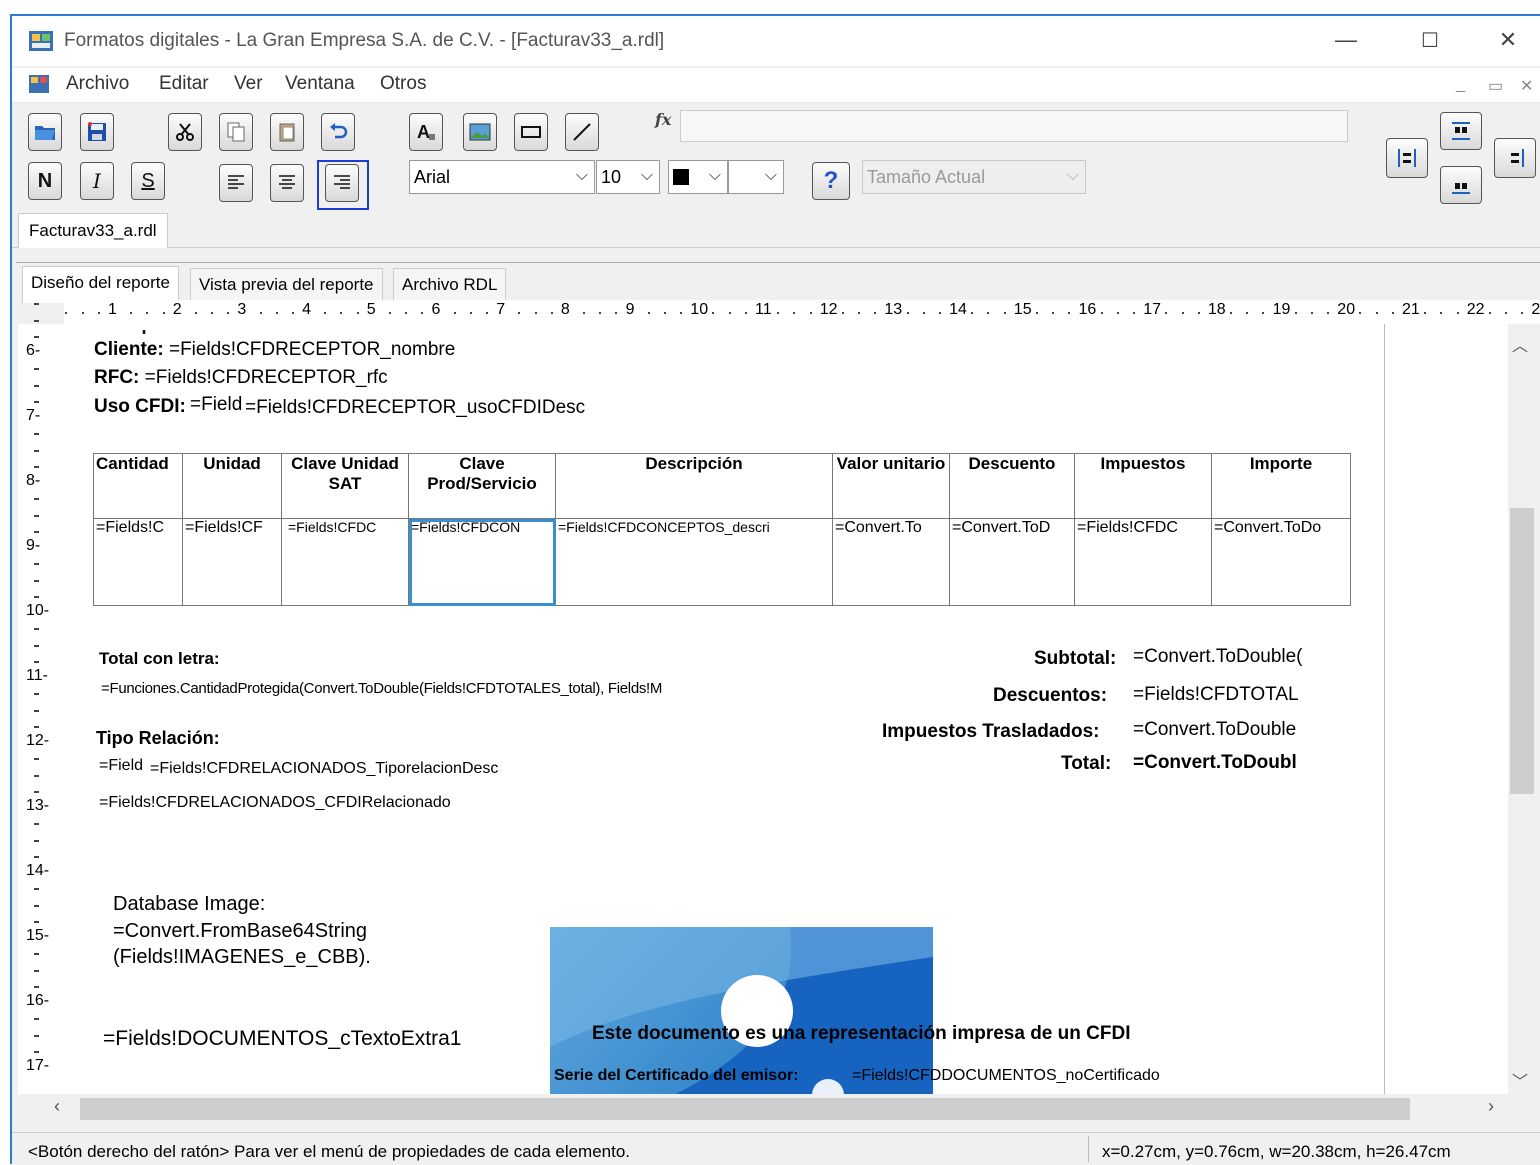 The height and width of the screenshot is (1165, 1540). What do you see at coordinates (1460, 85) in the screenshot?
I see `mdi-minimize-button: _` at bounding box center [1460, 85].